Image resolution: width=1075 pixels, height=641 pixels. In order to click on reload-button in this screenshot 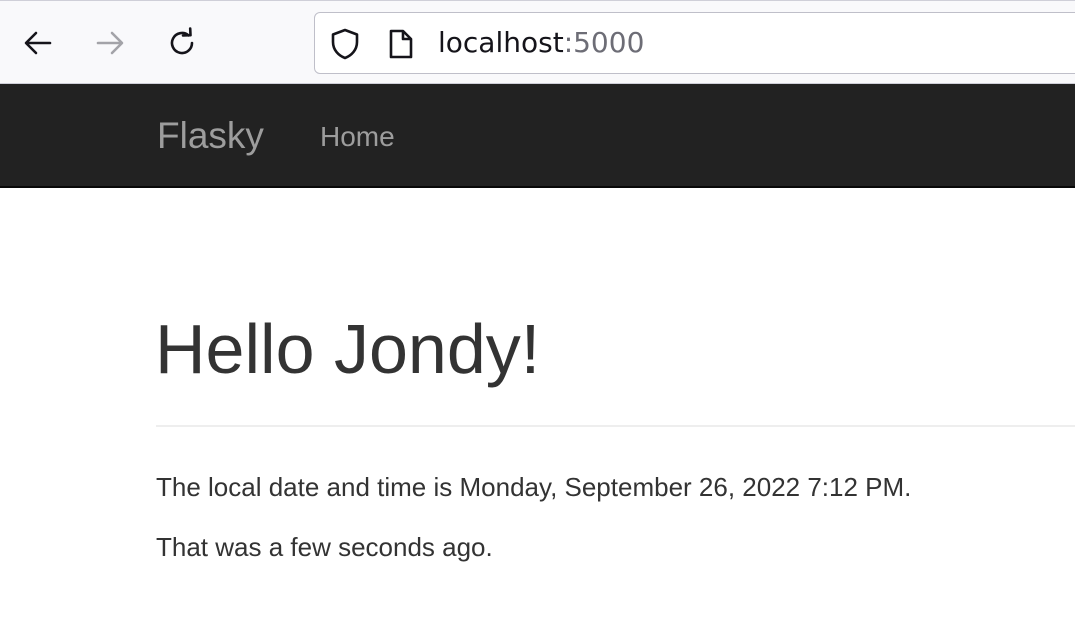, I will do `click(182, 43)`.